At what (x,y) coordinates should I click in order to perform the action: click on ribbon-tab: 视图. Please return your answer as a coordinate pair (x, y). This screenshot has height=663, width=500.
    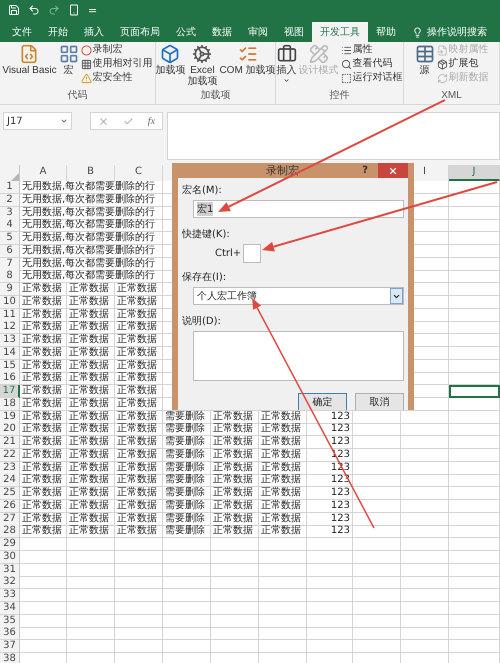
    Looking at the image, I should click on (294, 32).